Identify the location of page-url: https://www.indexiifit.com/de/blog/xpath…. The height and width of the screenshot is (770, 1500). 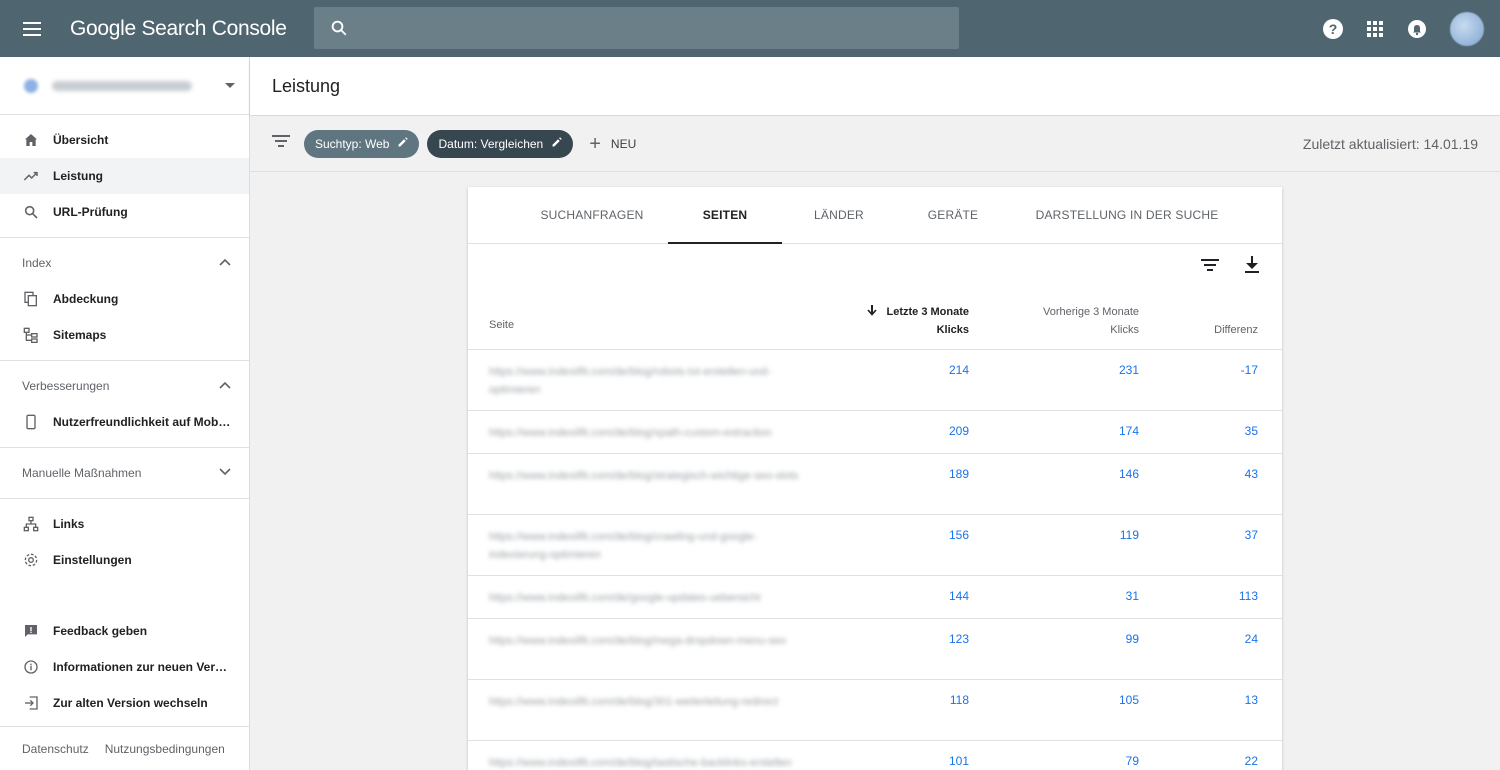
(638, 432).